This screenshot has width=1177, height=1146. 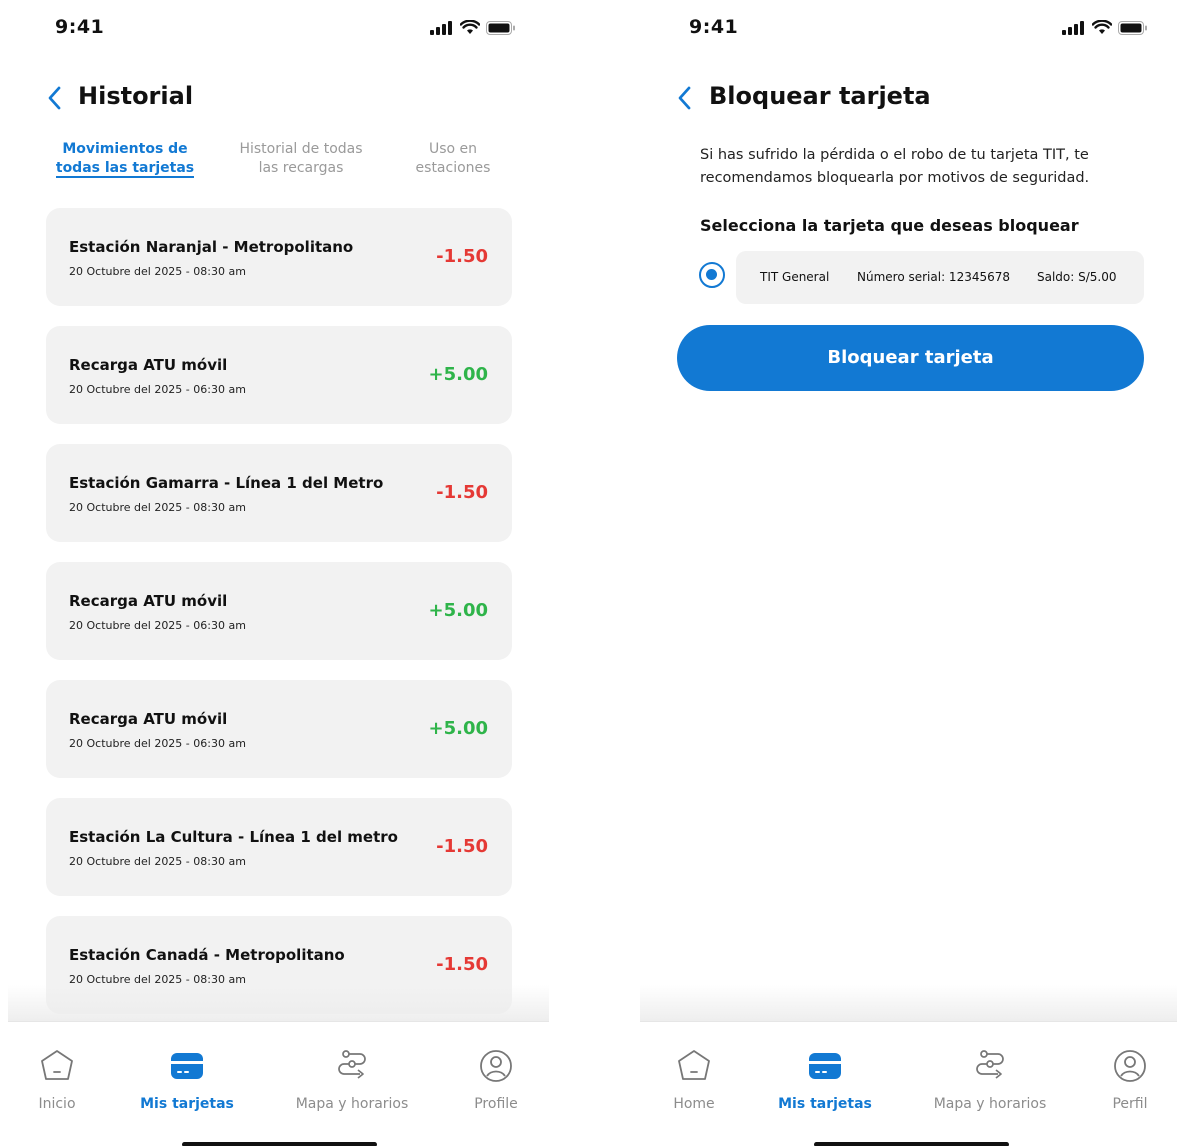 What do you see at coordinates (820, 96) in the screenshot?
I see `page-title: Bloquear tarjeta` at bounding box center [820, 96].